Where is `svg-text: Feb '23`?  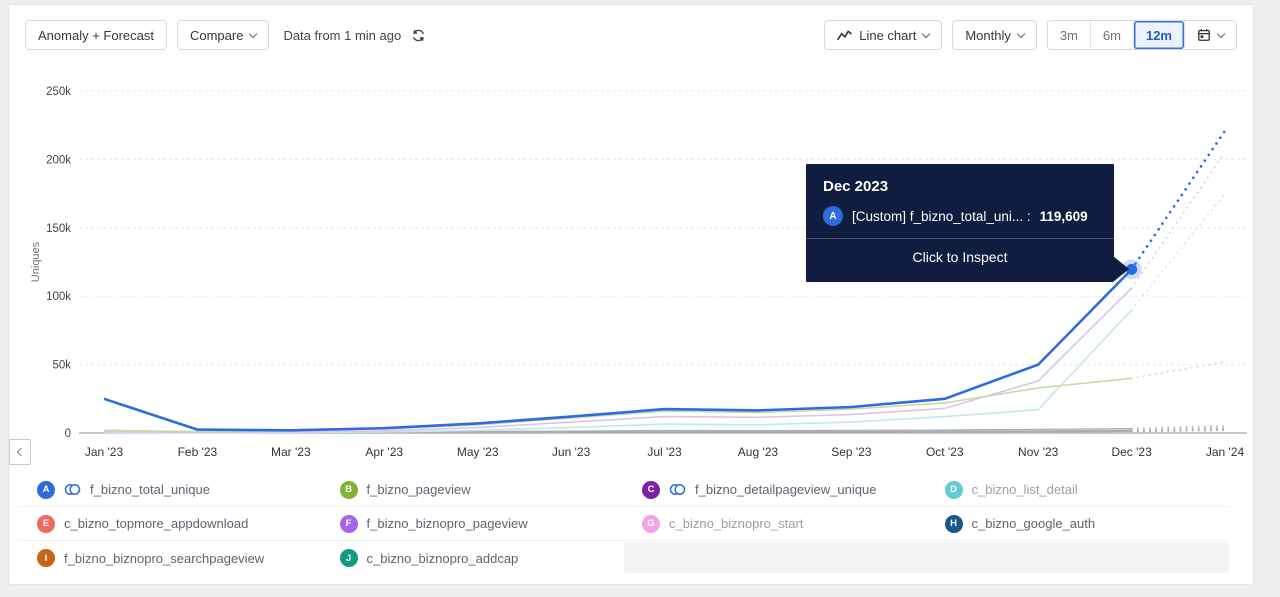
svg-text: Feb '23 is located at coordinates (198, 452).